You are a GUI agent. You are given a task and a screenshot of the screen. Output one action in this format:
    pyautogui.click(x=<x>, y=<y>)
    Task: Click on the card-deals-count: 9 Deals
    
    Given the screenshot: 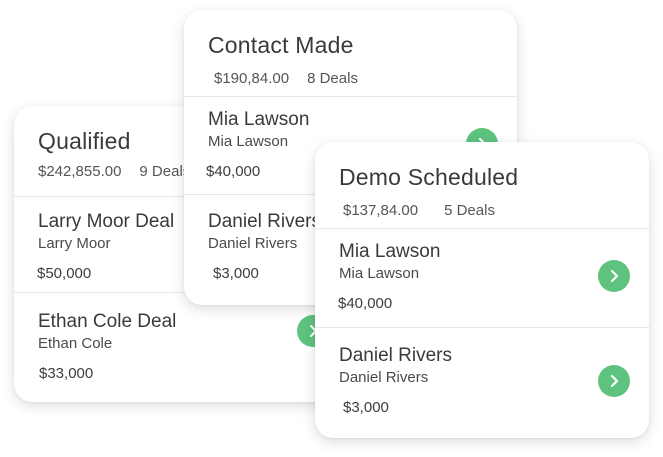 What is the action you would take?
    pyautogui.click(x=165, y=171)
    